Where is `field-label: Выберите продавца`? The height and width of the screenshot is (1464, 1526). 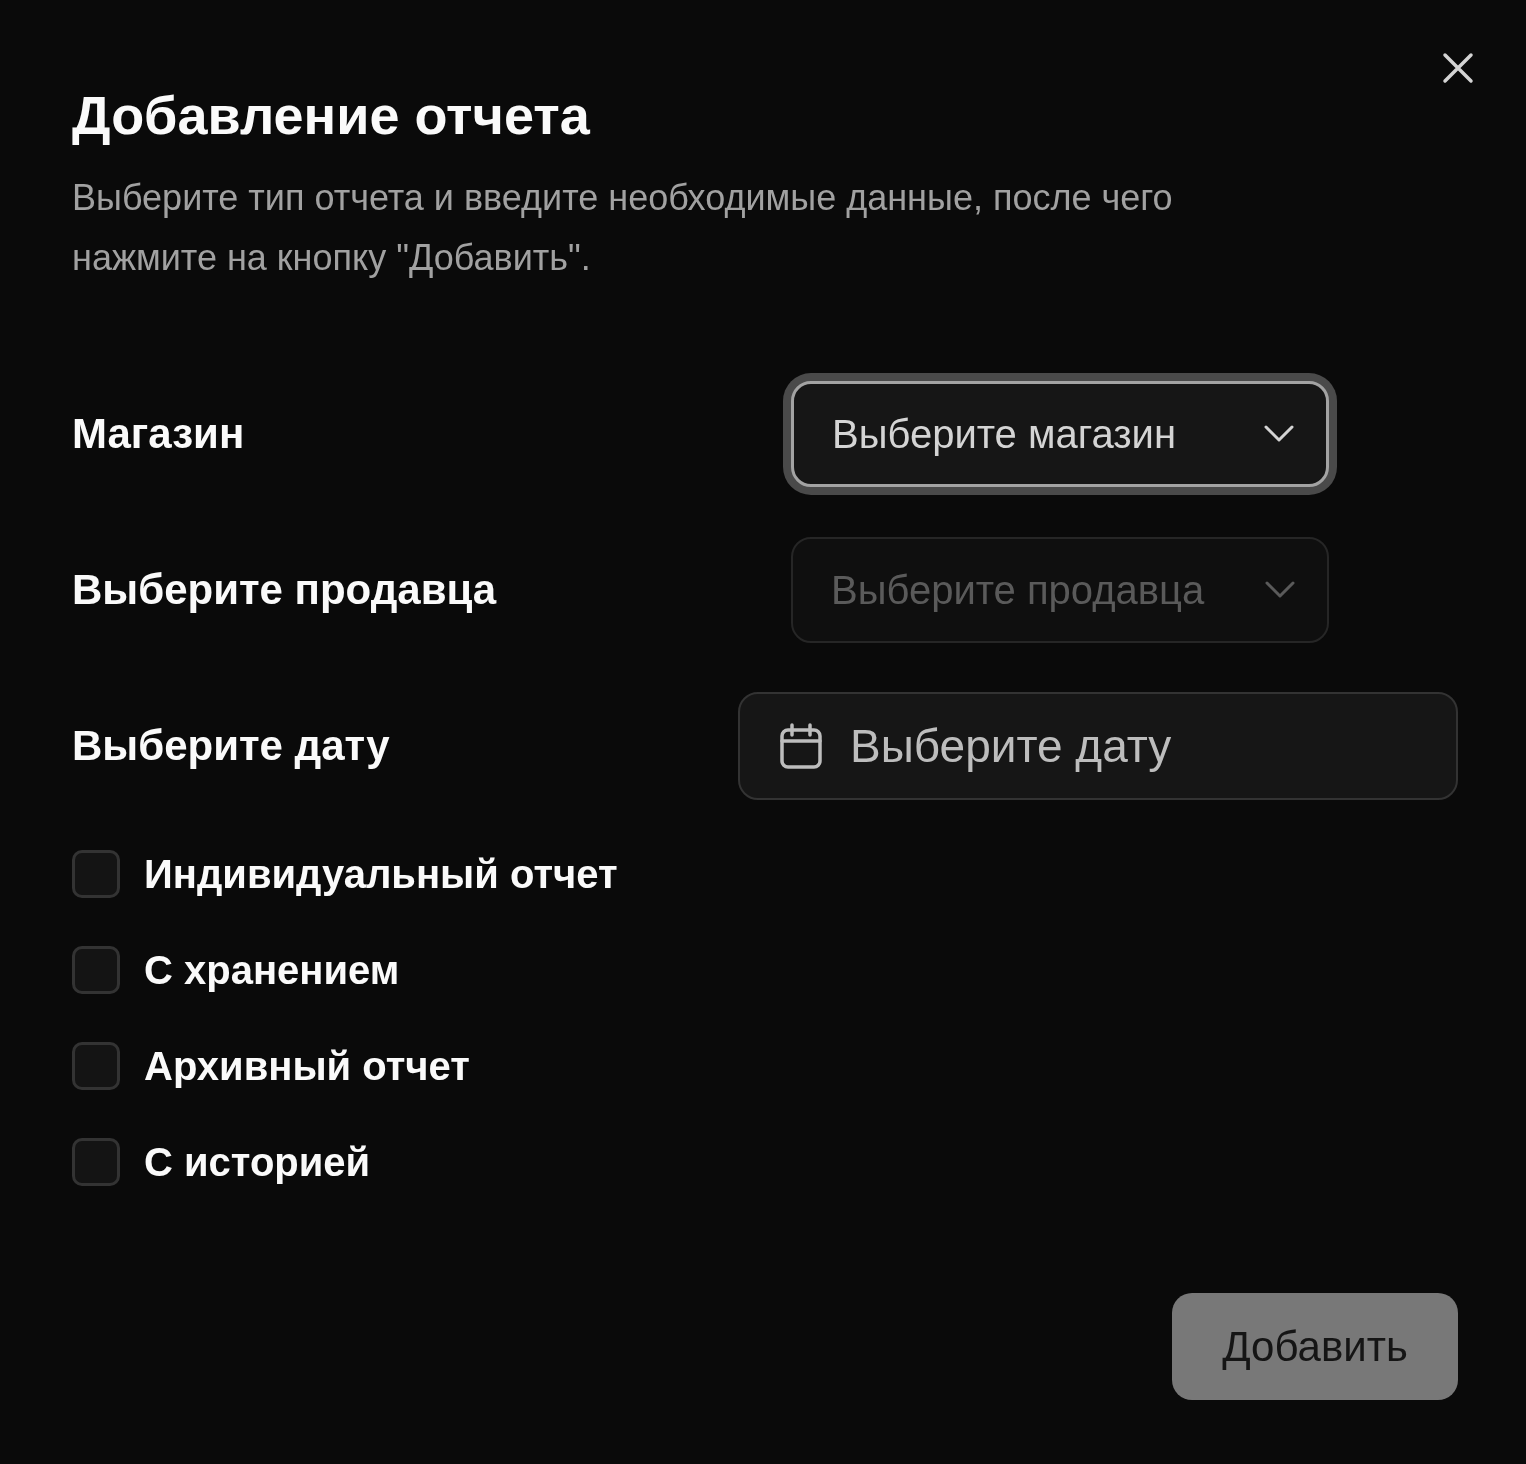
field-label: Выберите продавца is located at coordinates (284, 590).